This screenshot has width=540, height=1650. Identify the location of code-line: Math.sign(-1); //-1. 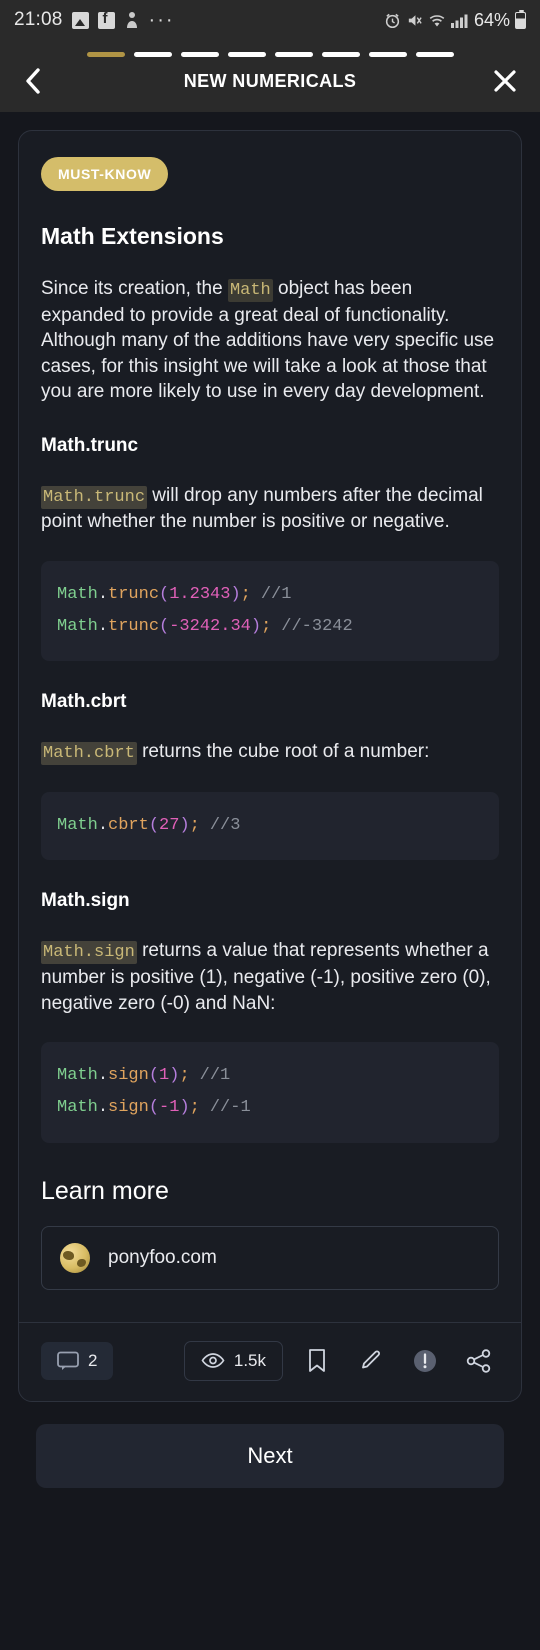
(270, 1108).